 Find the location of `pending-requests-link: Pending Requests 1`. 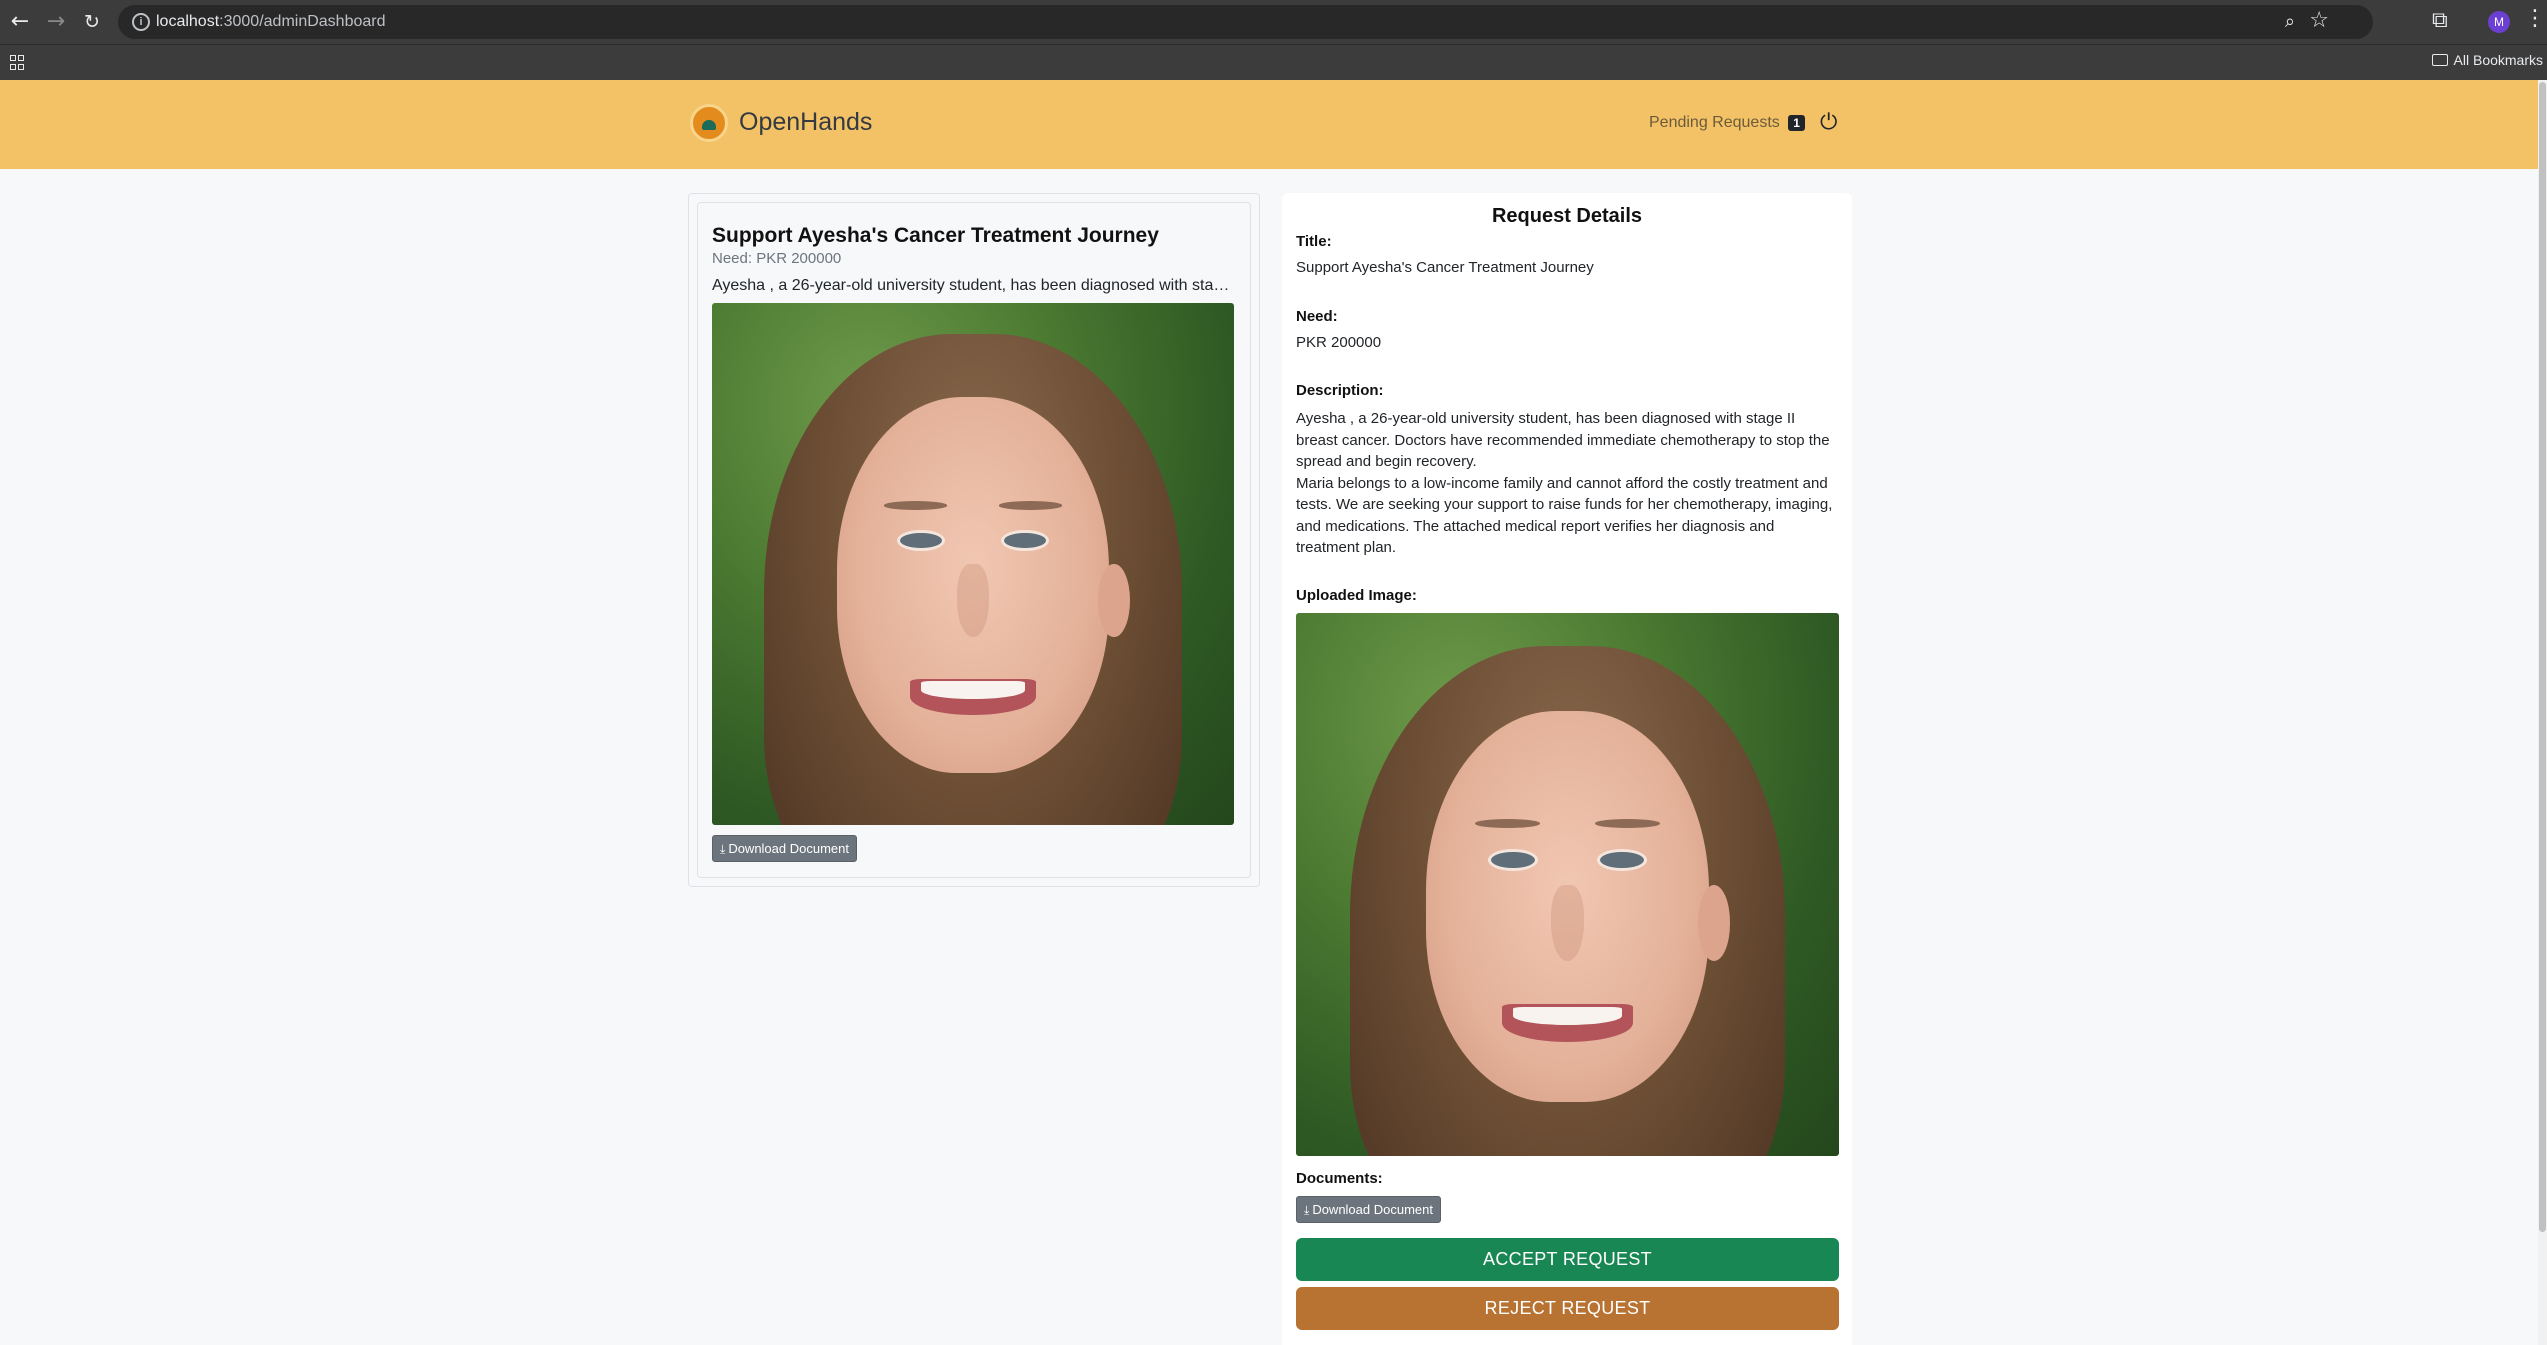

pending-requests-link: Pending Requests 1 is located at coordinates (1727, 123).